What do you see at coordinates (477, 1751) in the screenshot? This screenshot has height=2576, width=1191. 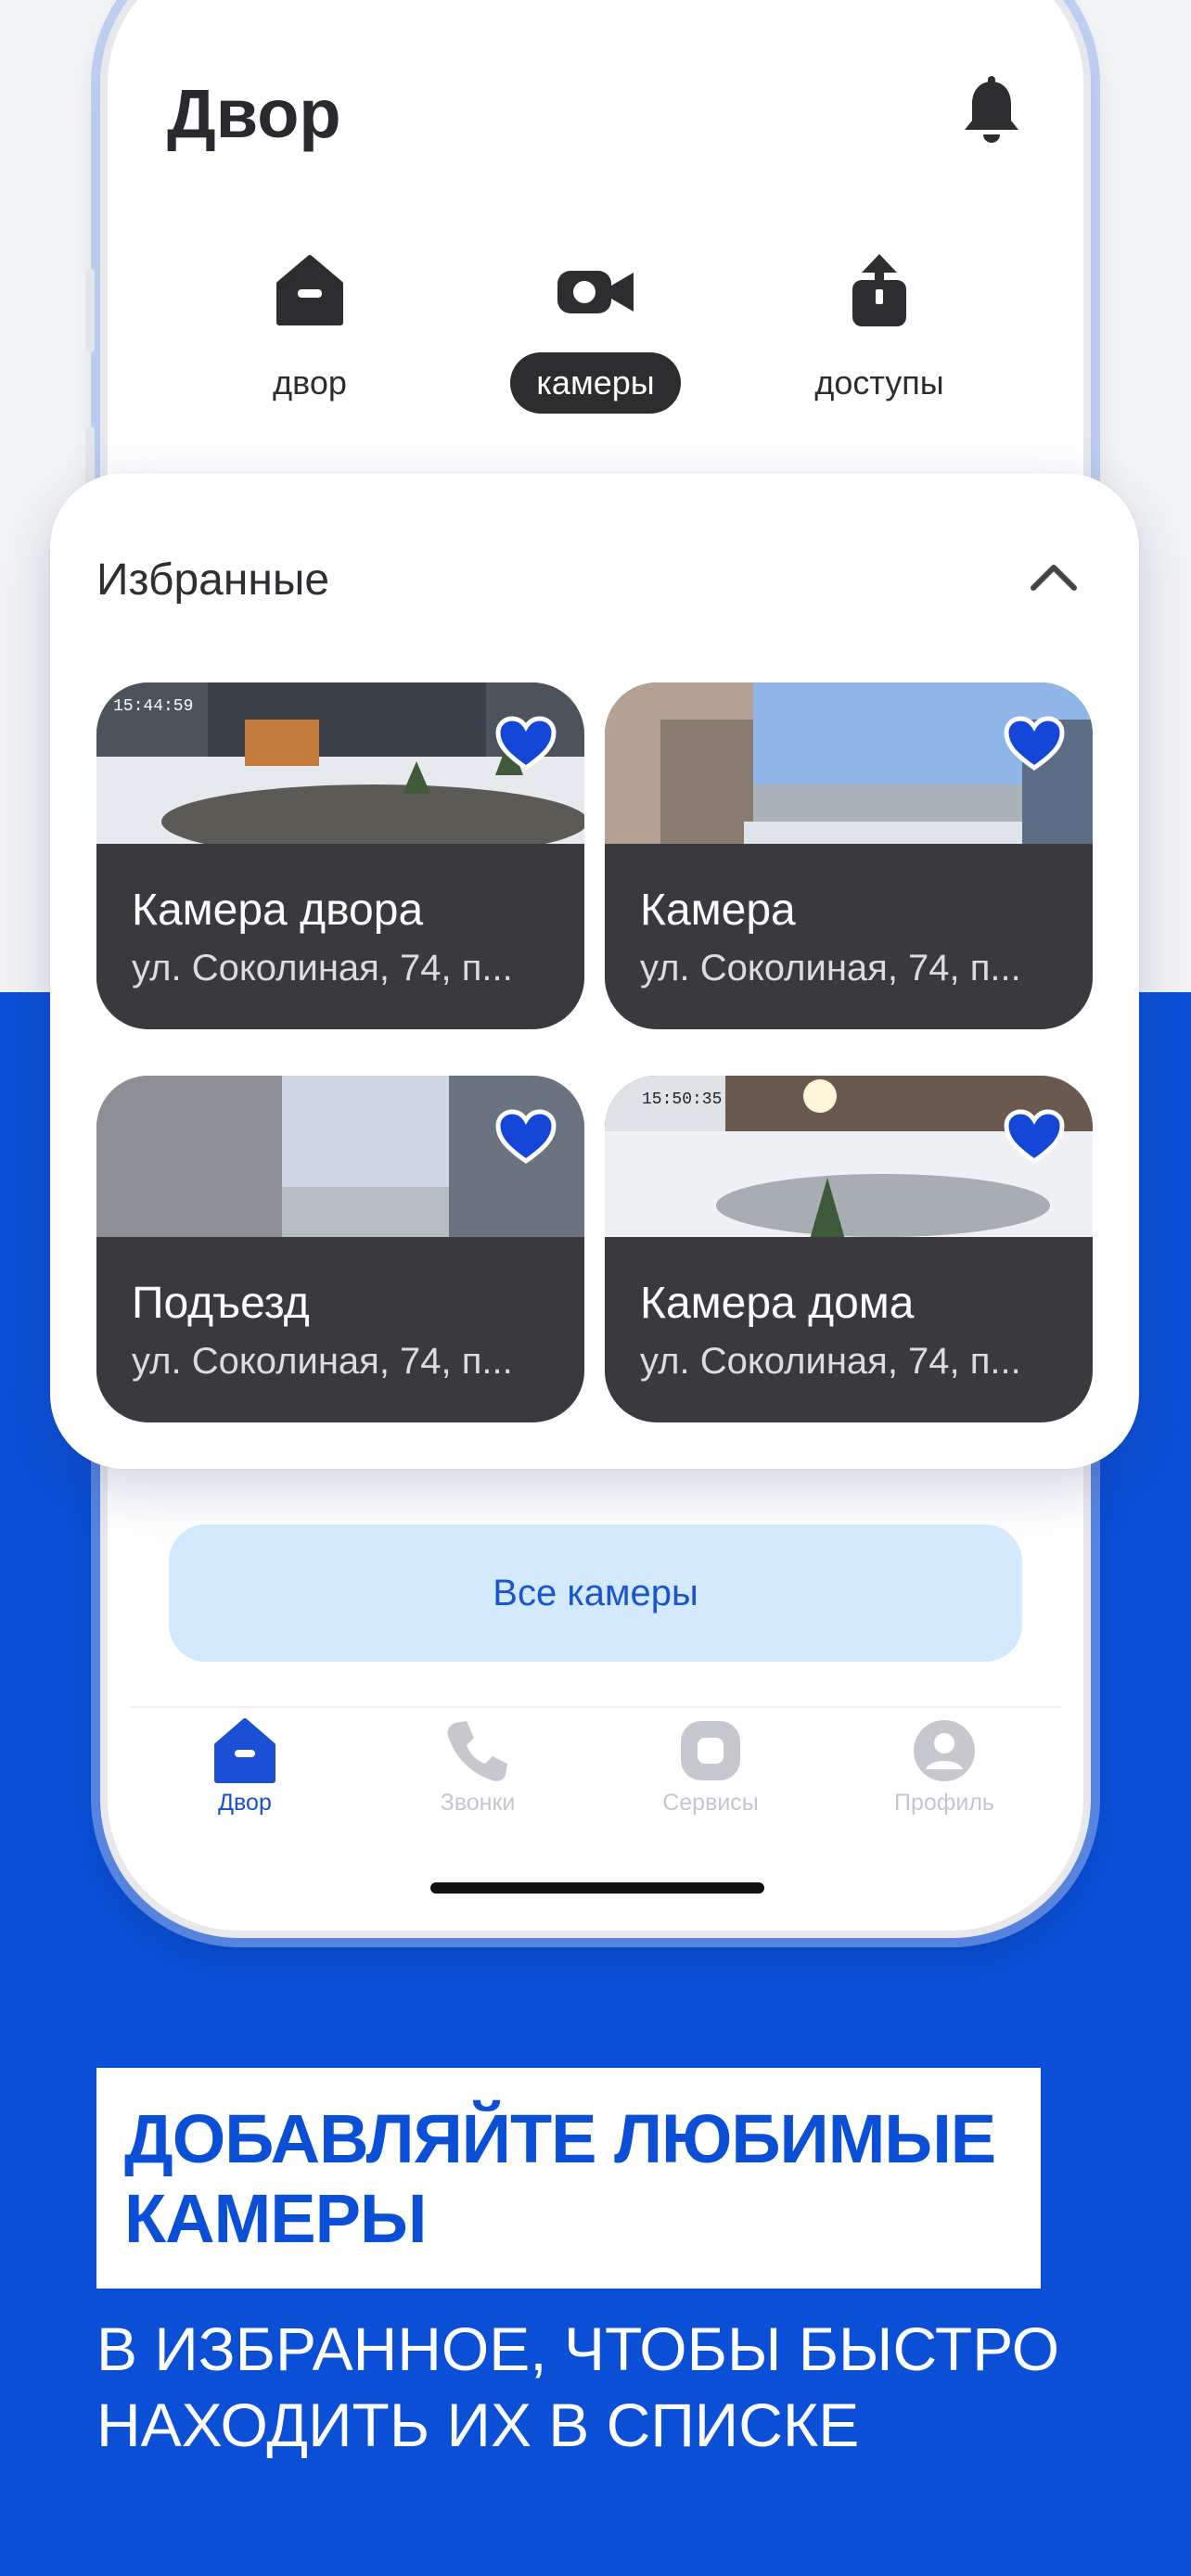 I see `phone-icon` at bounding box center [477, 1751].